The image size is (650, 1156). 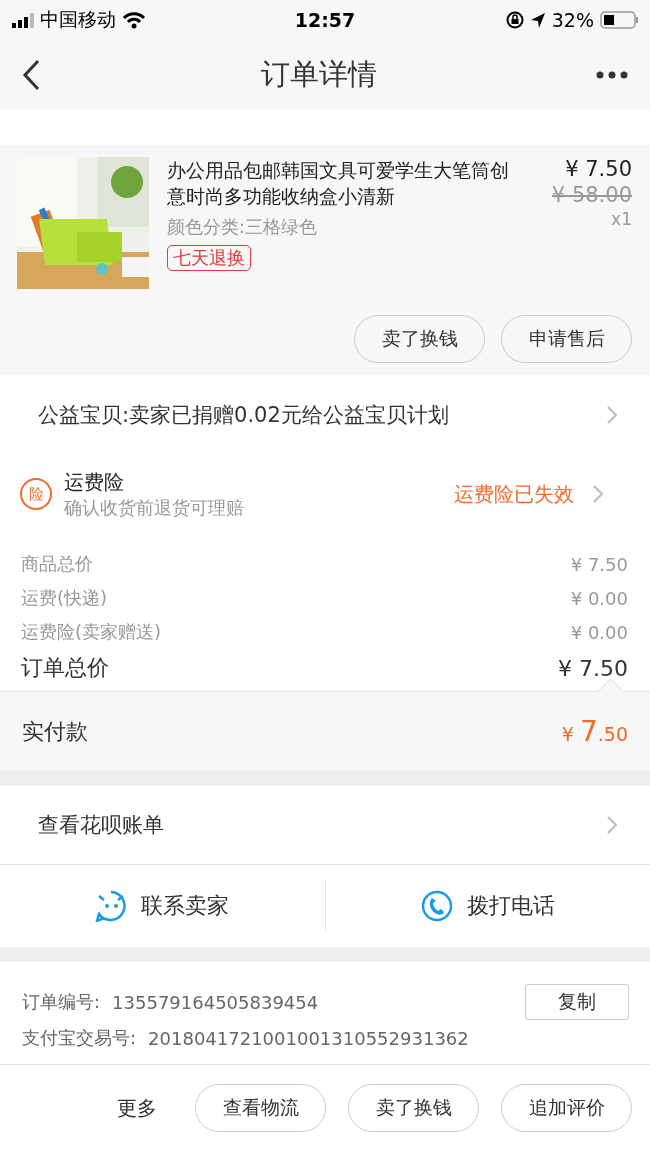 What do you see at coordinates (32, 75) in the screenshot?
I see `back-icon` at bounding box center [32, 75].